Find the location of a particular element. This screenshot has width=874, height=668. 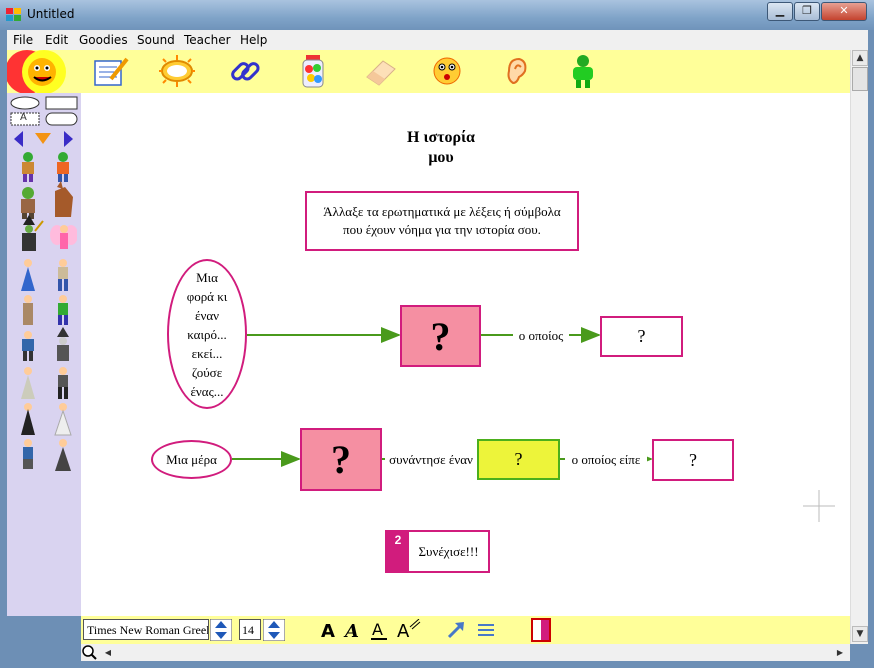

vertical-scrollbar: ▲ ▼ is located at coordinates (859, 347).